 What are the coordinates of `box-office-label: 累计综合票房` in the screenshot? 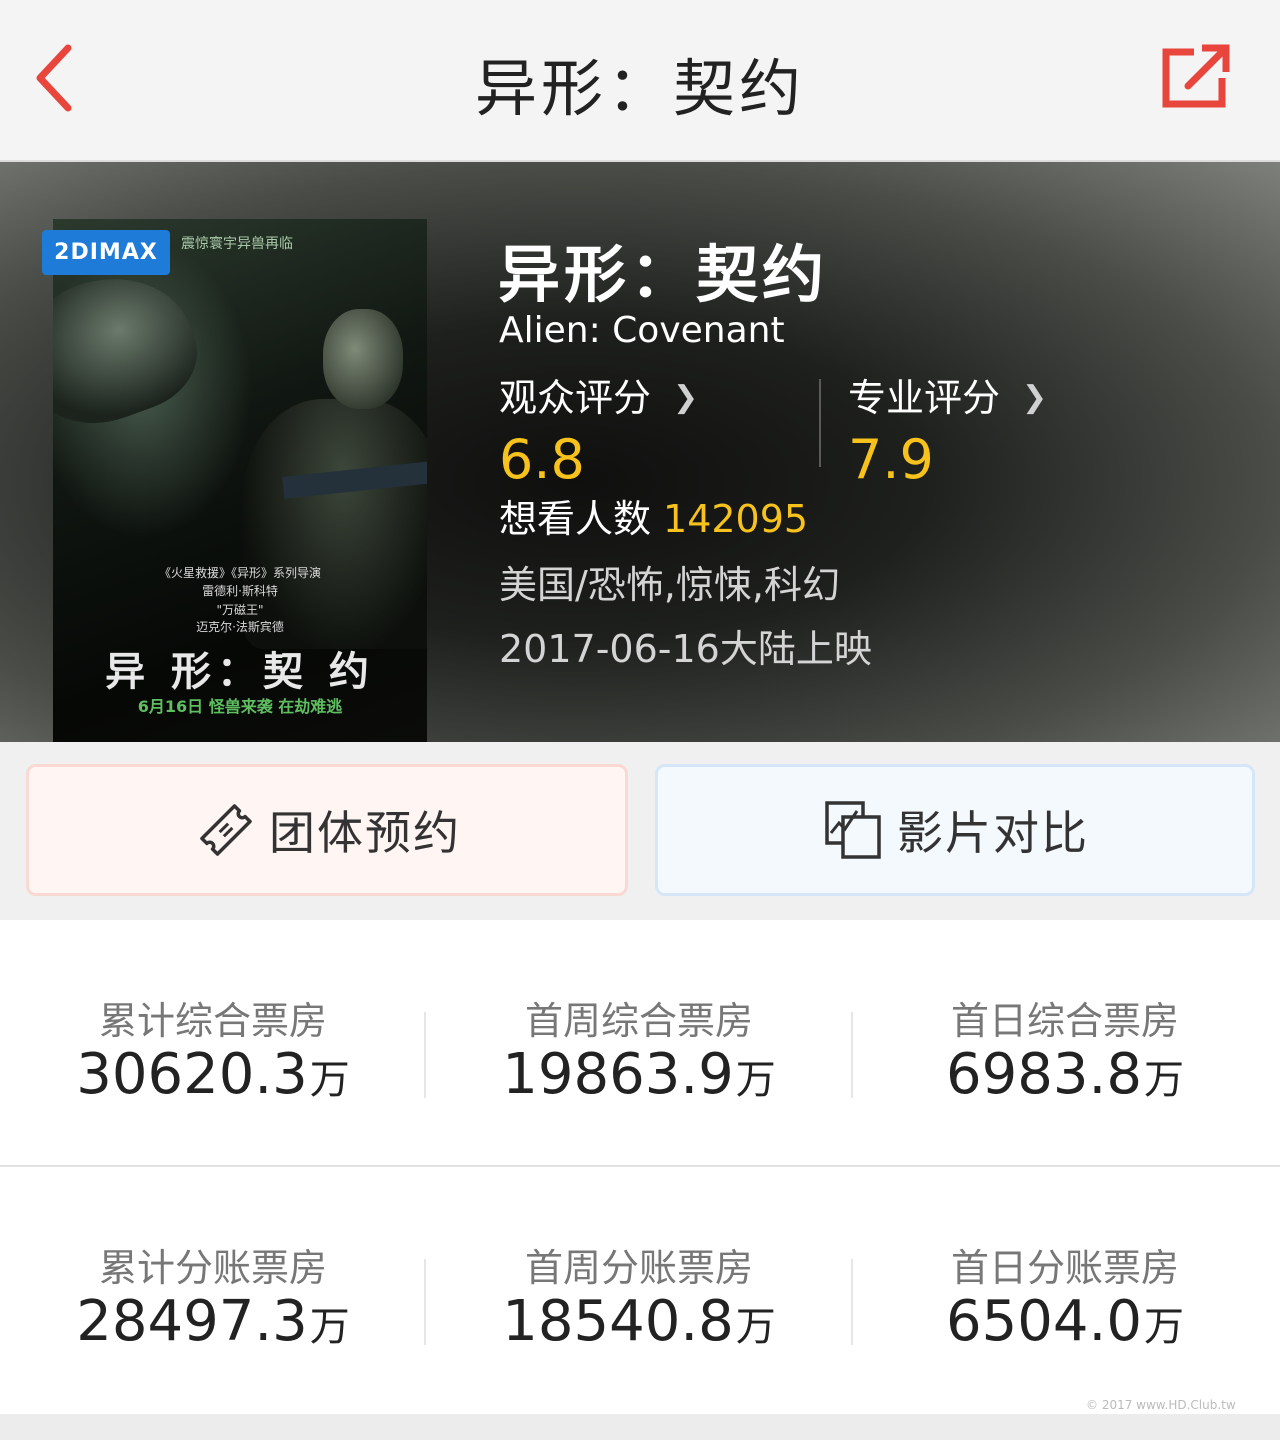 It's located at (212, 1021).